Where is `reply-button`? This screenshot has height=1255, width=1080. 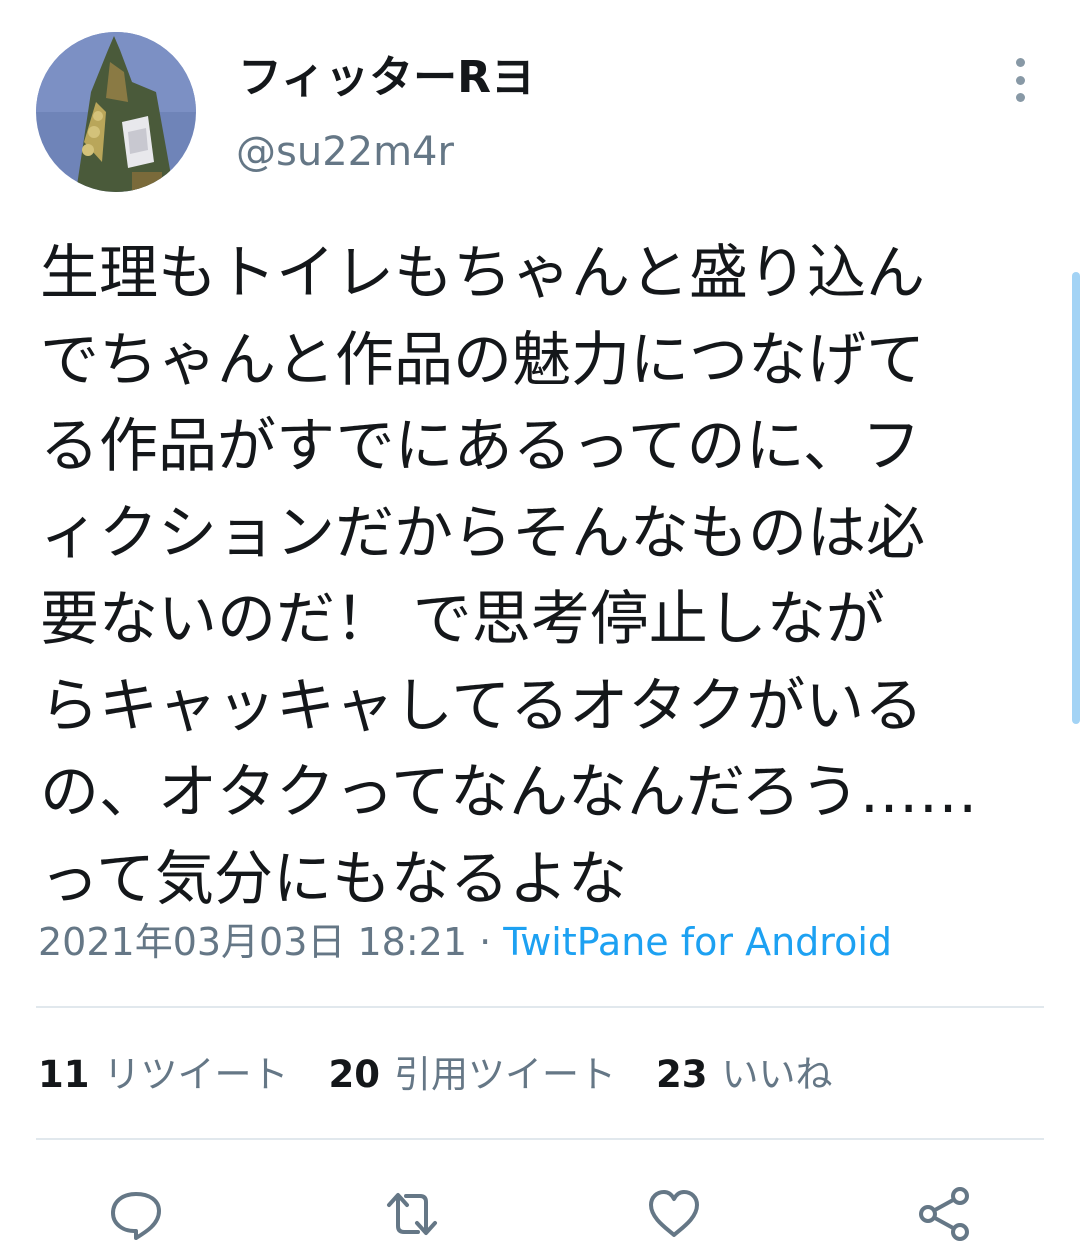 reply-button is located at coordinates (136, 1214).